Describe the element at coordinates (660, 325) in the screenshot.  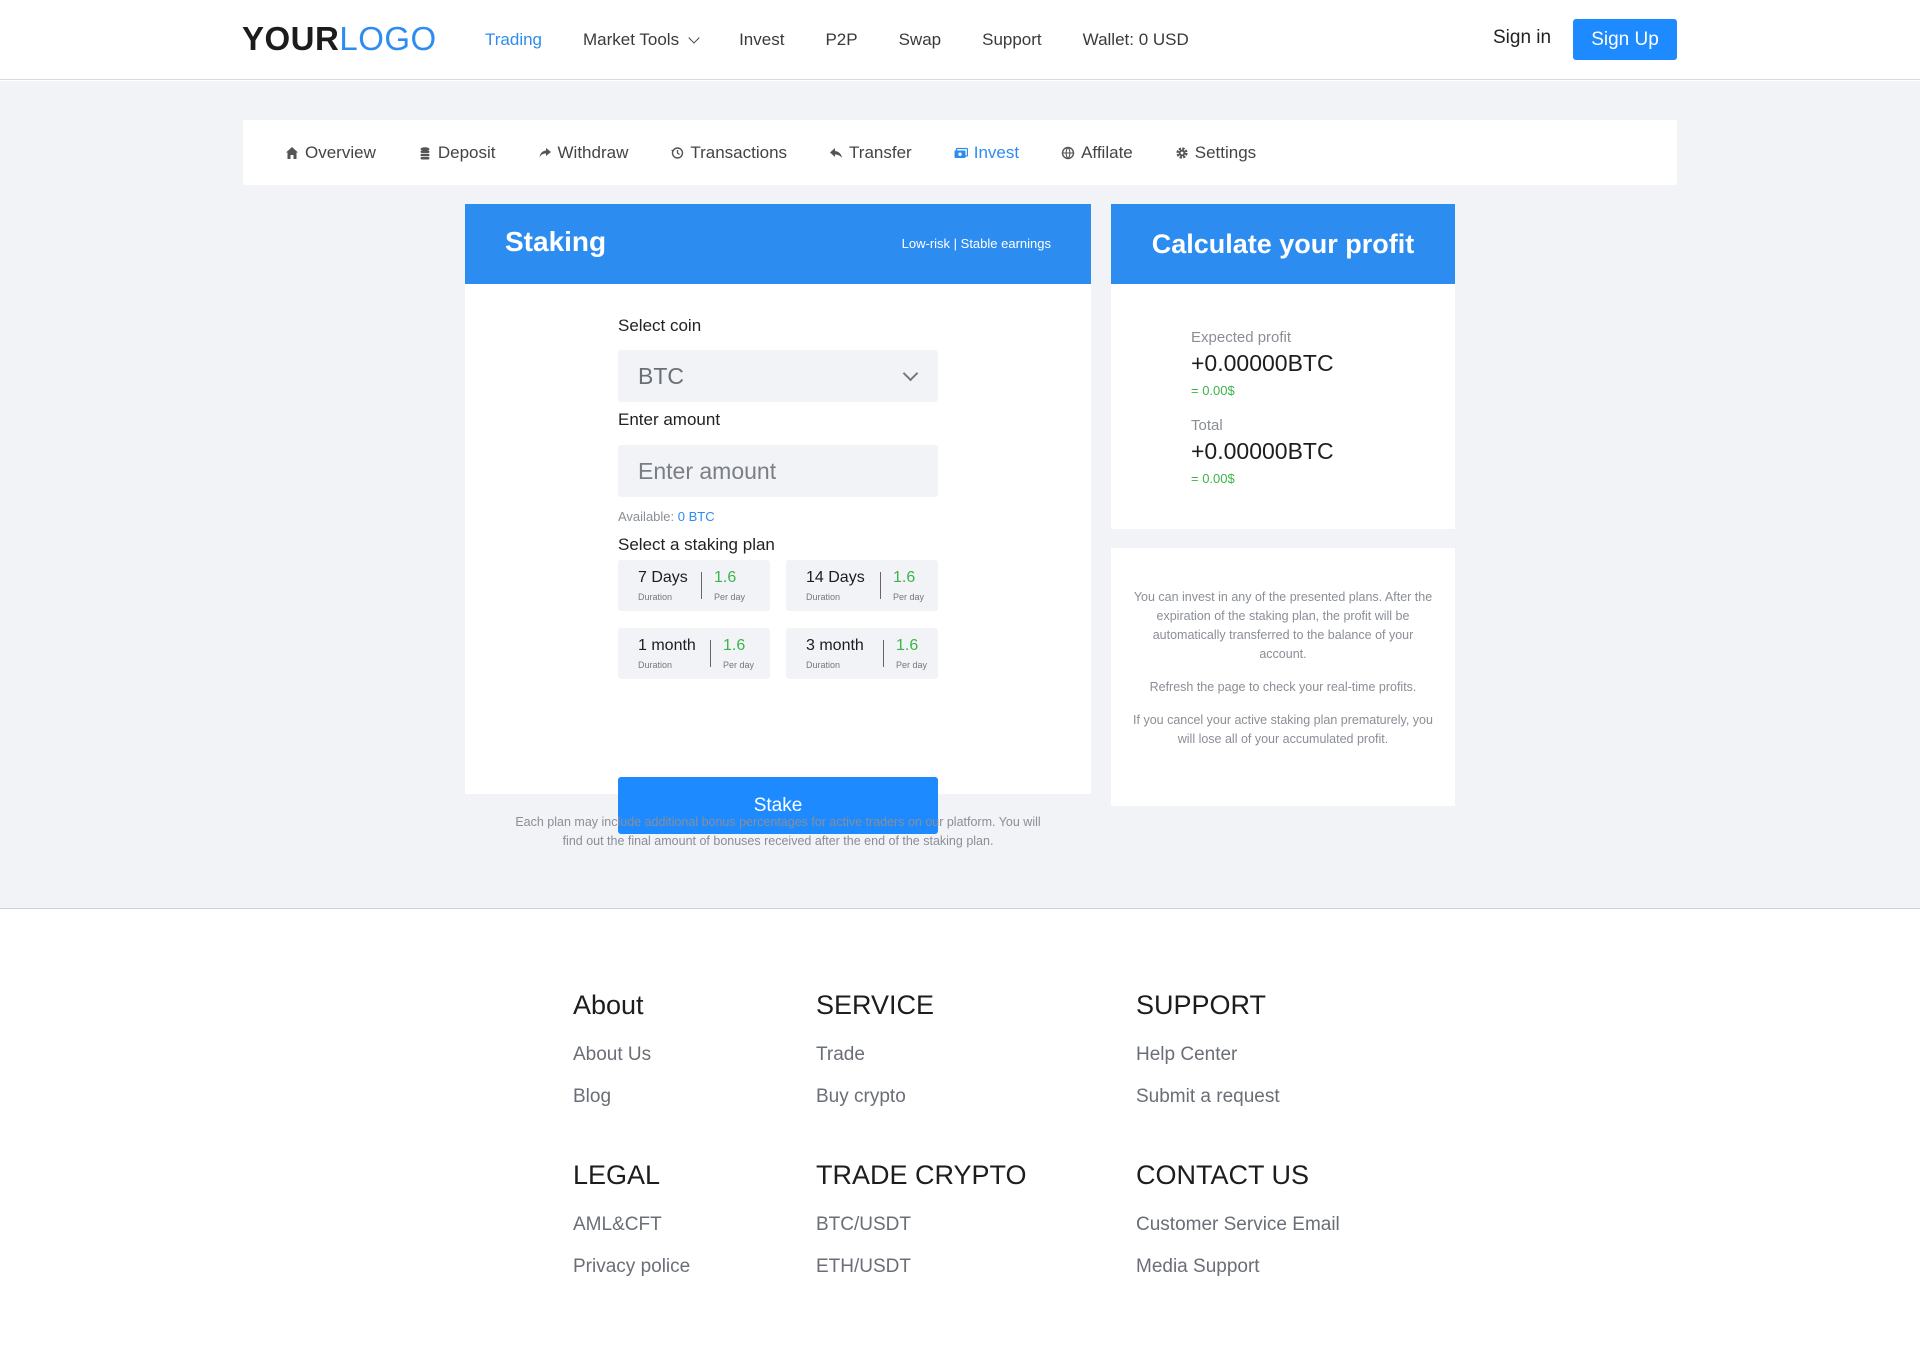
I see `select-coin-label: Select coin` at that location.